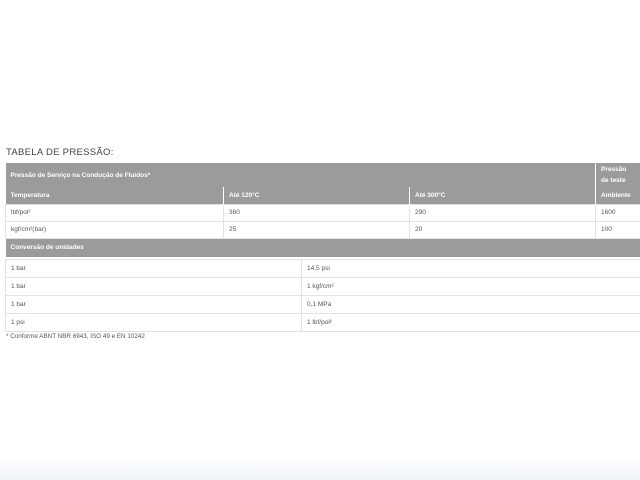 This screenshot has height=480, width=640. Describe the element at coordinates (502, 212) in the screenshot. I see `table-cell: 290` at that location.